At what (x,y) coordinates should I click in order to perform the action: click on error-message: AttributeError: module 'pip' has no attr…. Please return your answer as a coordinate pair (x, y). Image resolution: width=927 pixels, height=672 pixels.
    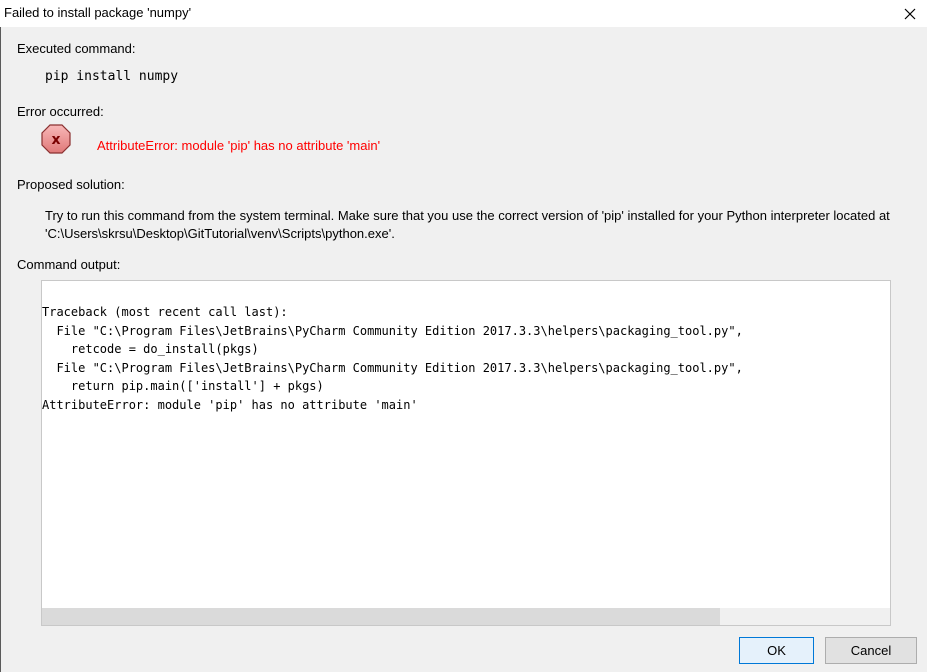
    Looking at the image, I should click on (239, 145).